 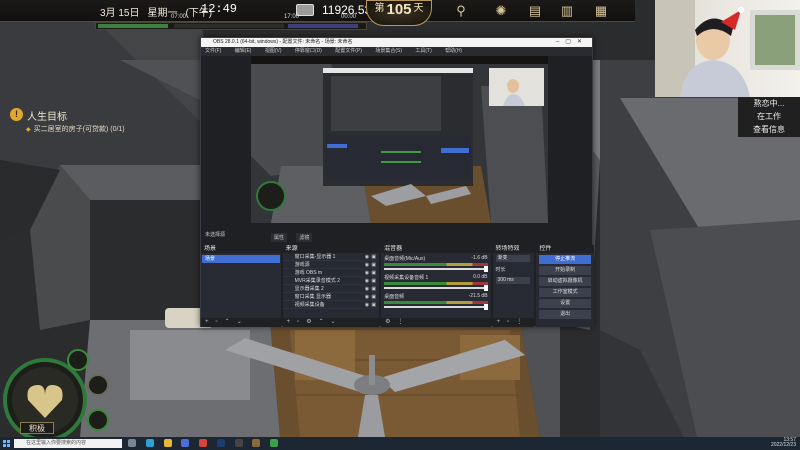 What do you see at coordinates (308, 51) in the screenshot?
I see `menu-docks: 停靠窗口(D)` at bounding box center [308, 51].